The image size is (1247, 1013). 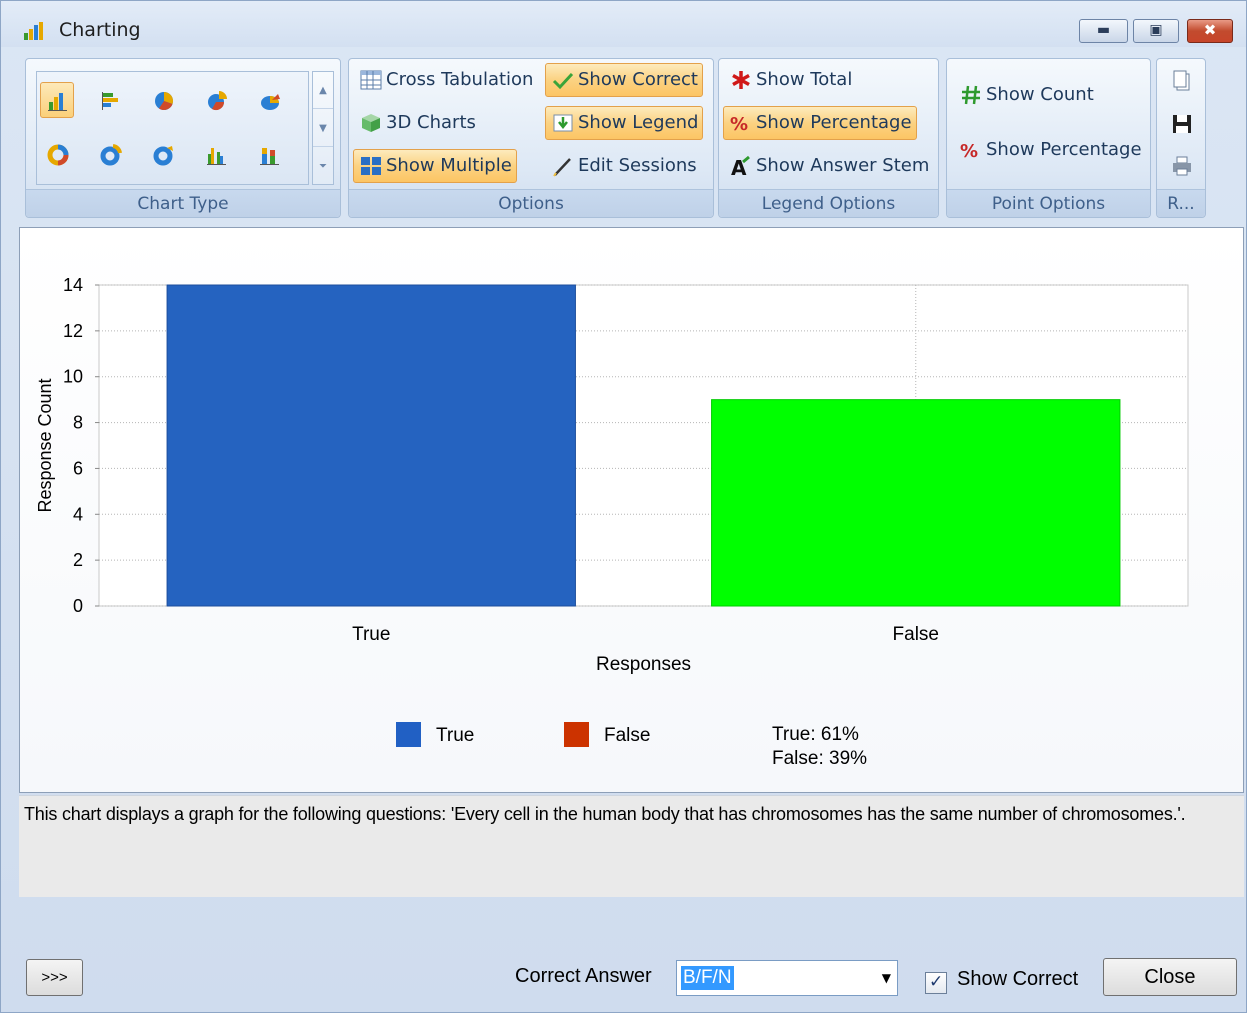 What do you see at coordinates (78, 468) in the screenshot?
I see `y-tick-label: 6` at bounding box center [78, 468].